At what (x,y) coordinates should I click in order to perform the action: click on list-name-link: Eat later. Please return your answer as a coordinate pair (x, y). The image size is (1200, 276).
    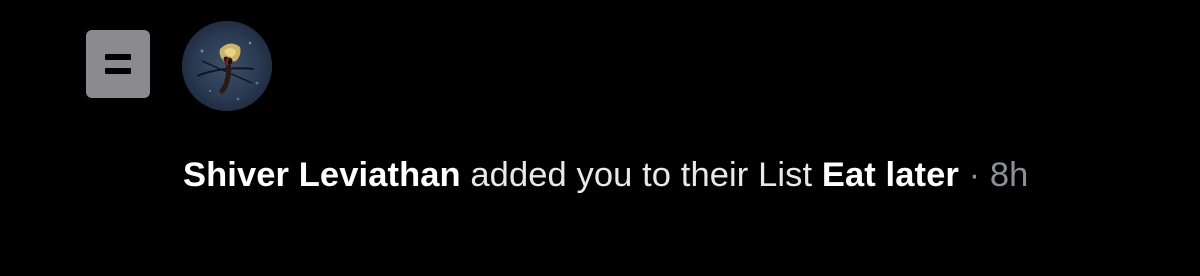
    Looking at the image, I should click on (890, 175).